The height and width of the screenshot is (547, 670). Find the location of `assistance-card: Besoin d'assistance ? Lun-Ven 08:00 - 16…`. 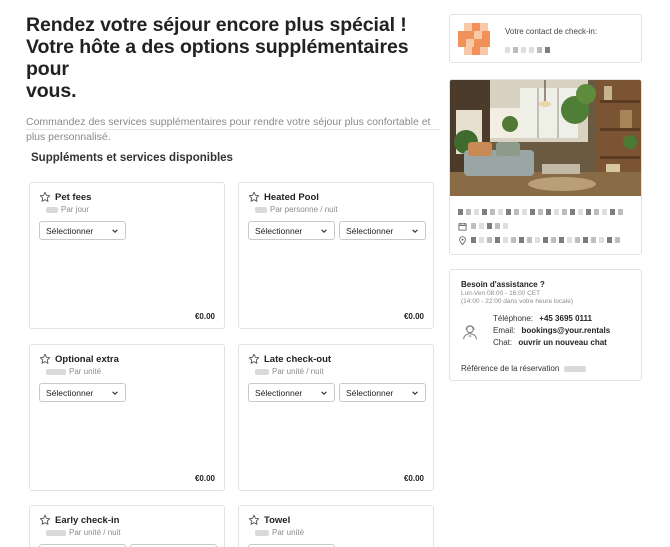

assistance-card: Besoin d'assistance ? Lun-Ven 08:00 - 16… is located at coordinates (545, 325).